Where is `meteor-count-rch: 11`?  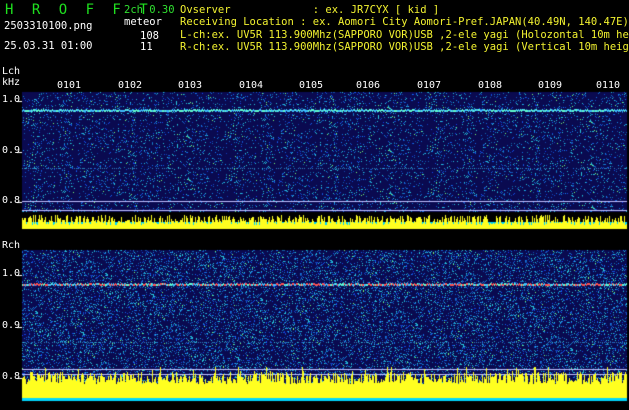 meteor-count-rch: 11 is located at coordinates (146, 47).